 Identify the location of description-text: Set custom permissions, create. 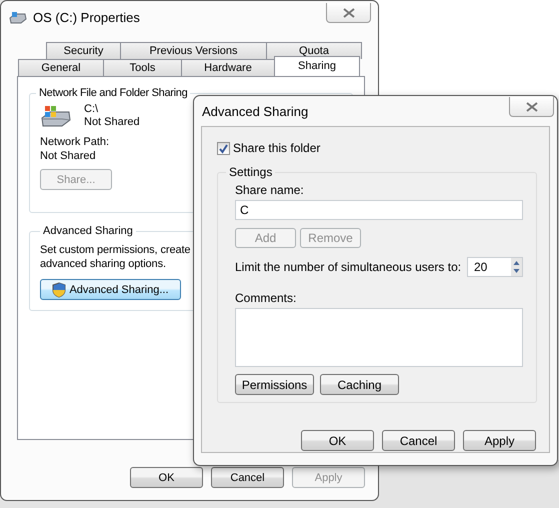
(115, 250).